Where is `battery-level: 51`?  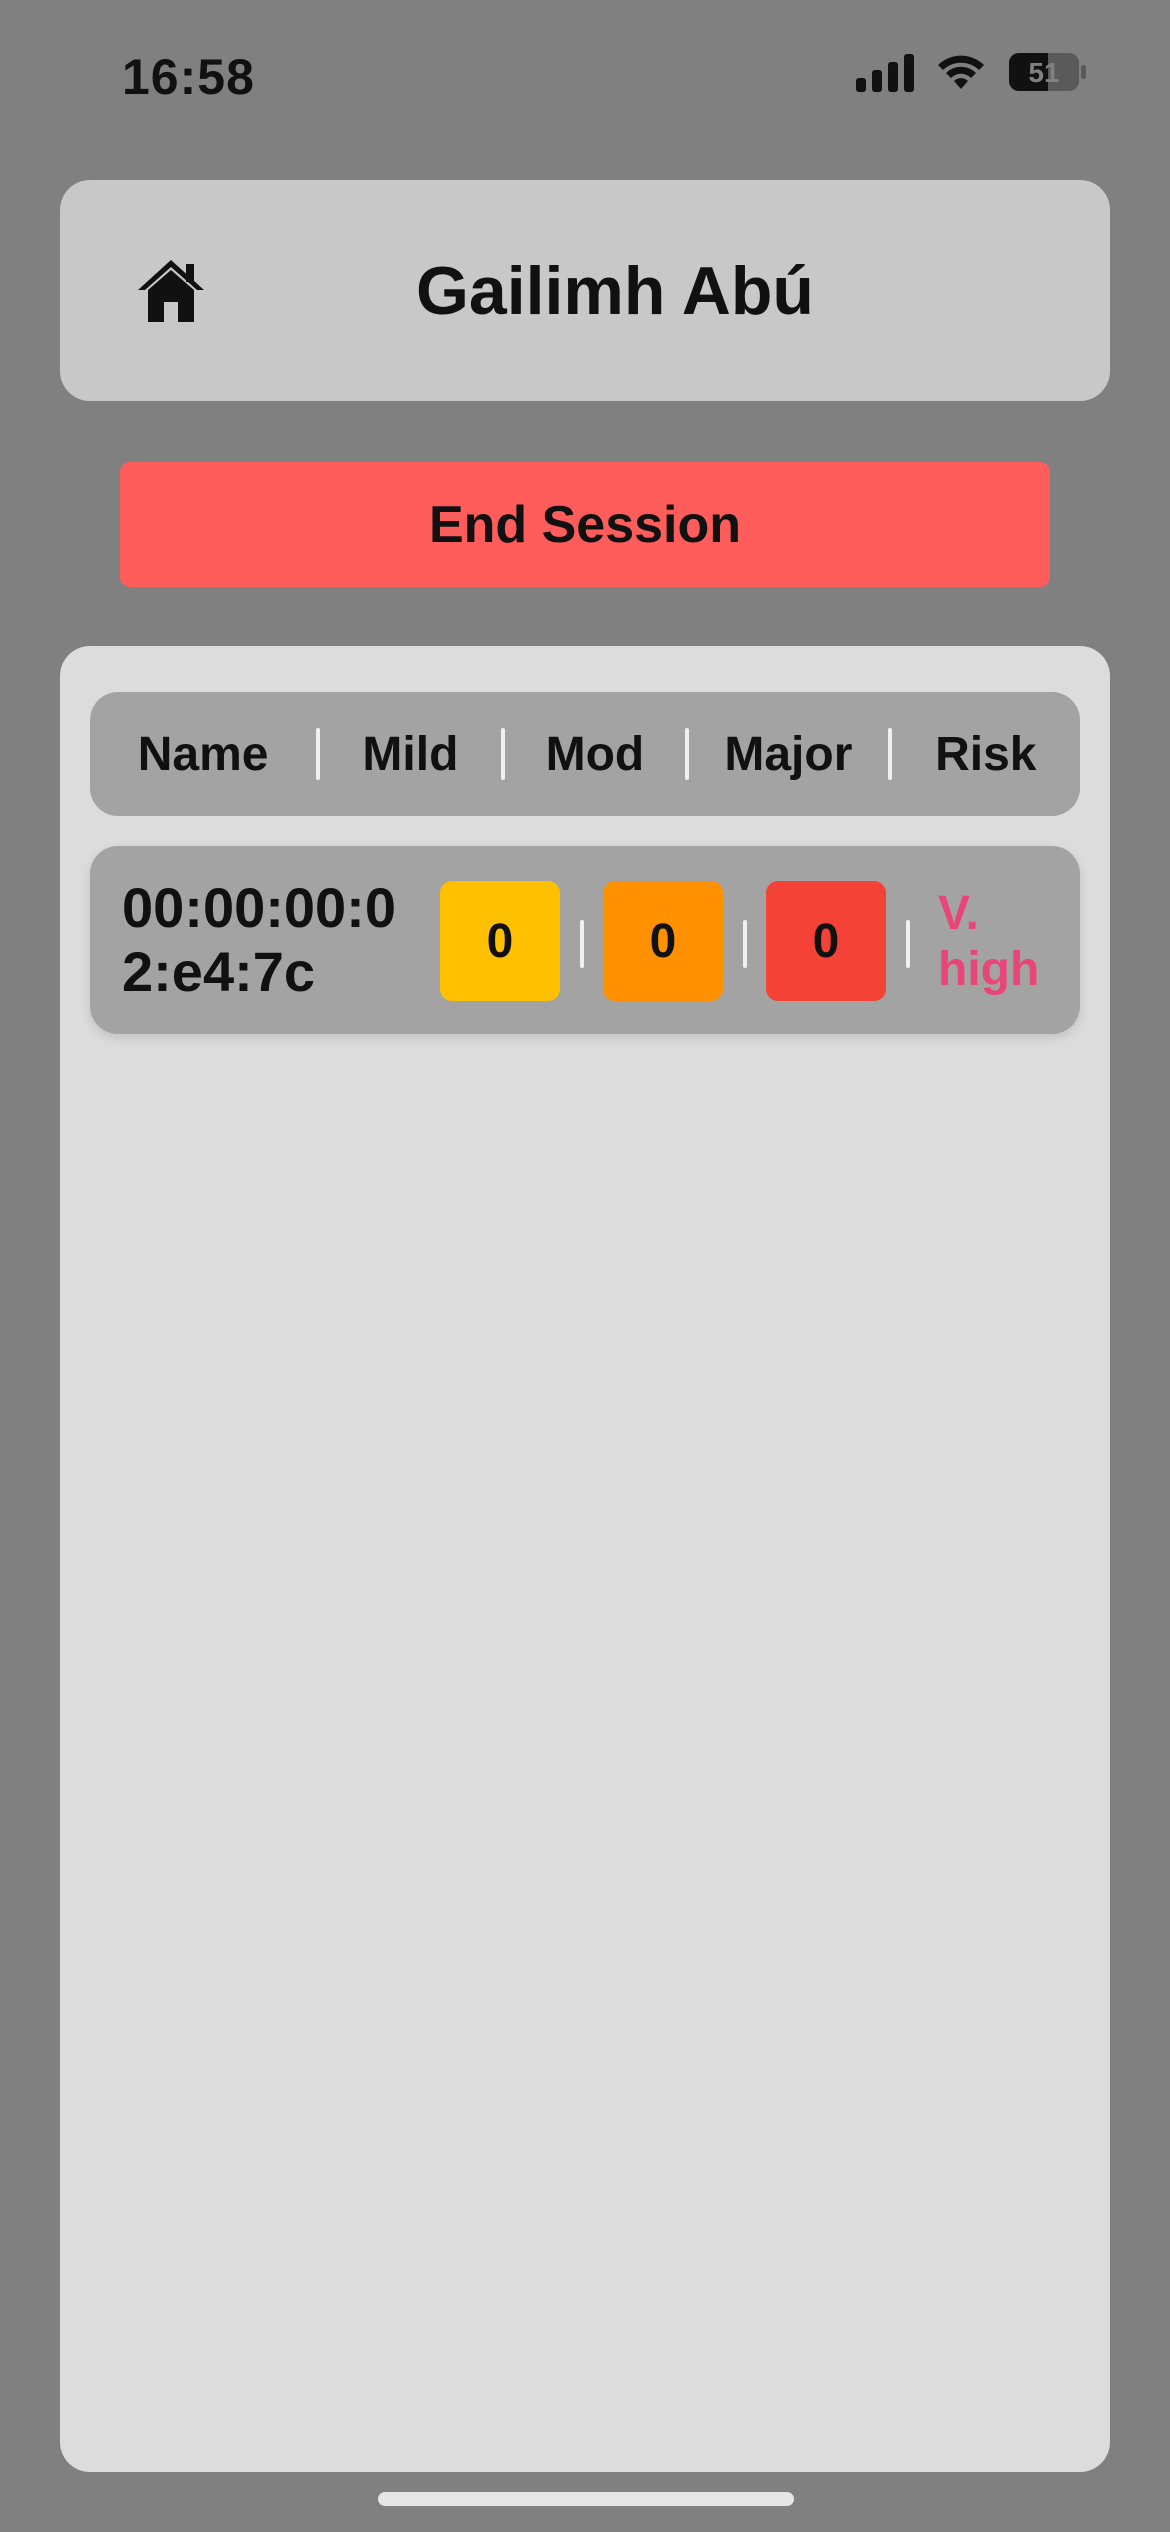
battery-level: 51 is located at coordinates (1043, 72).